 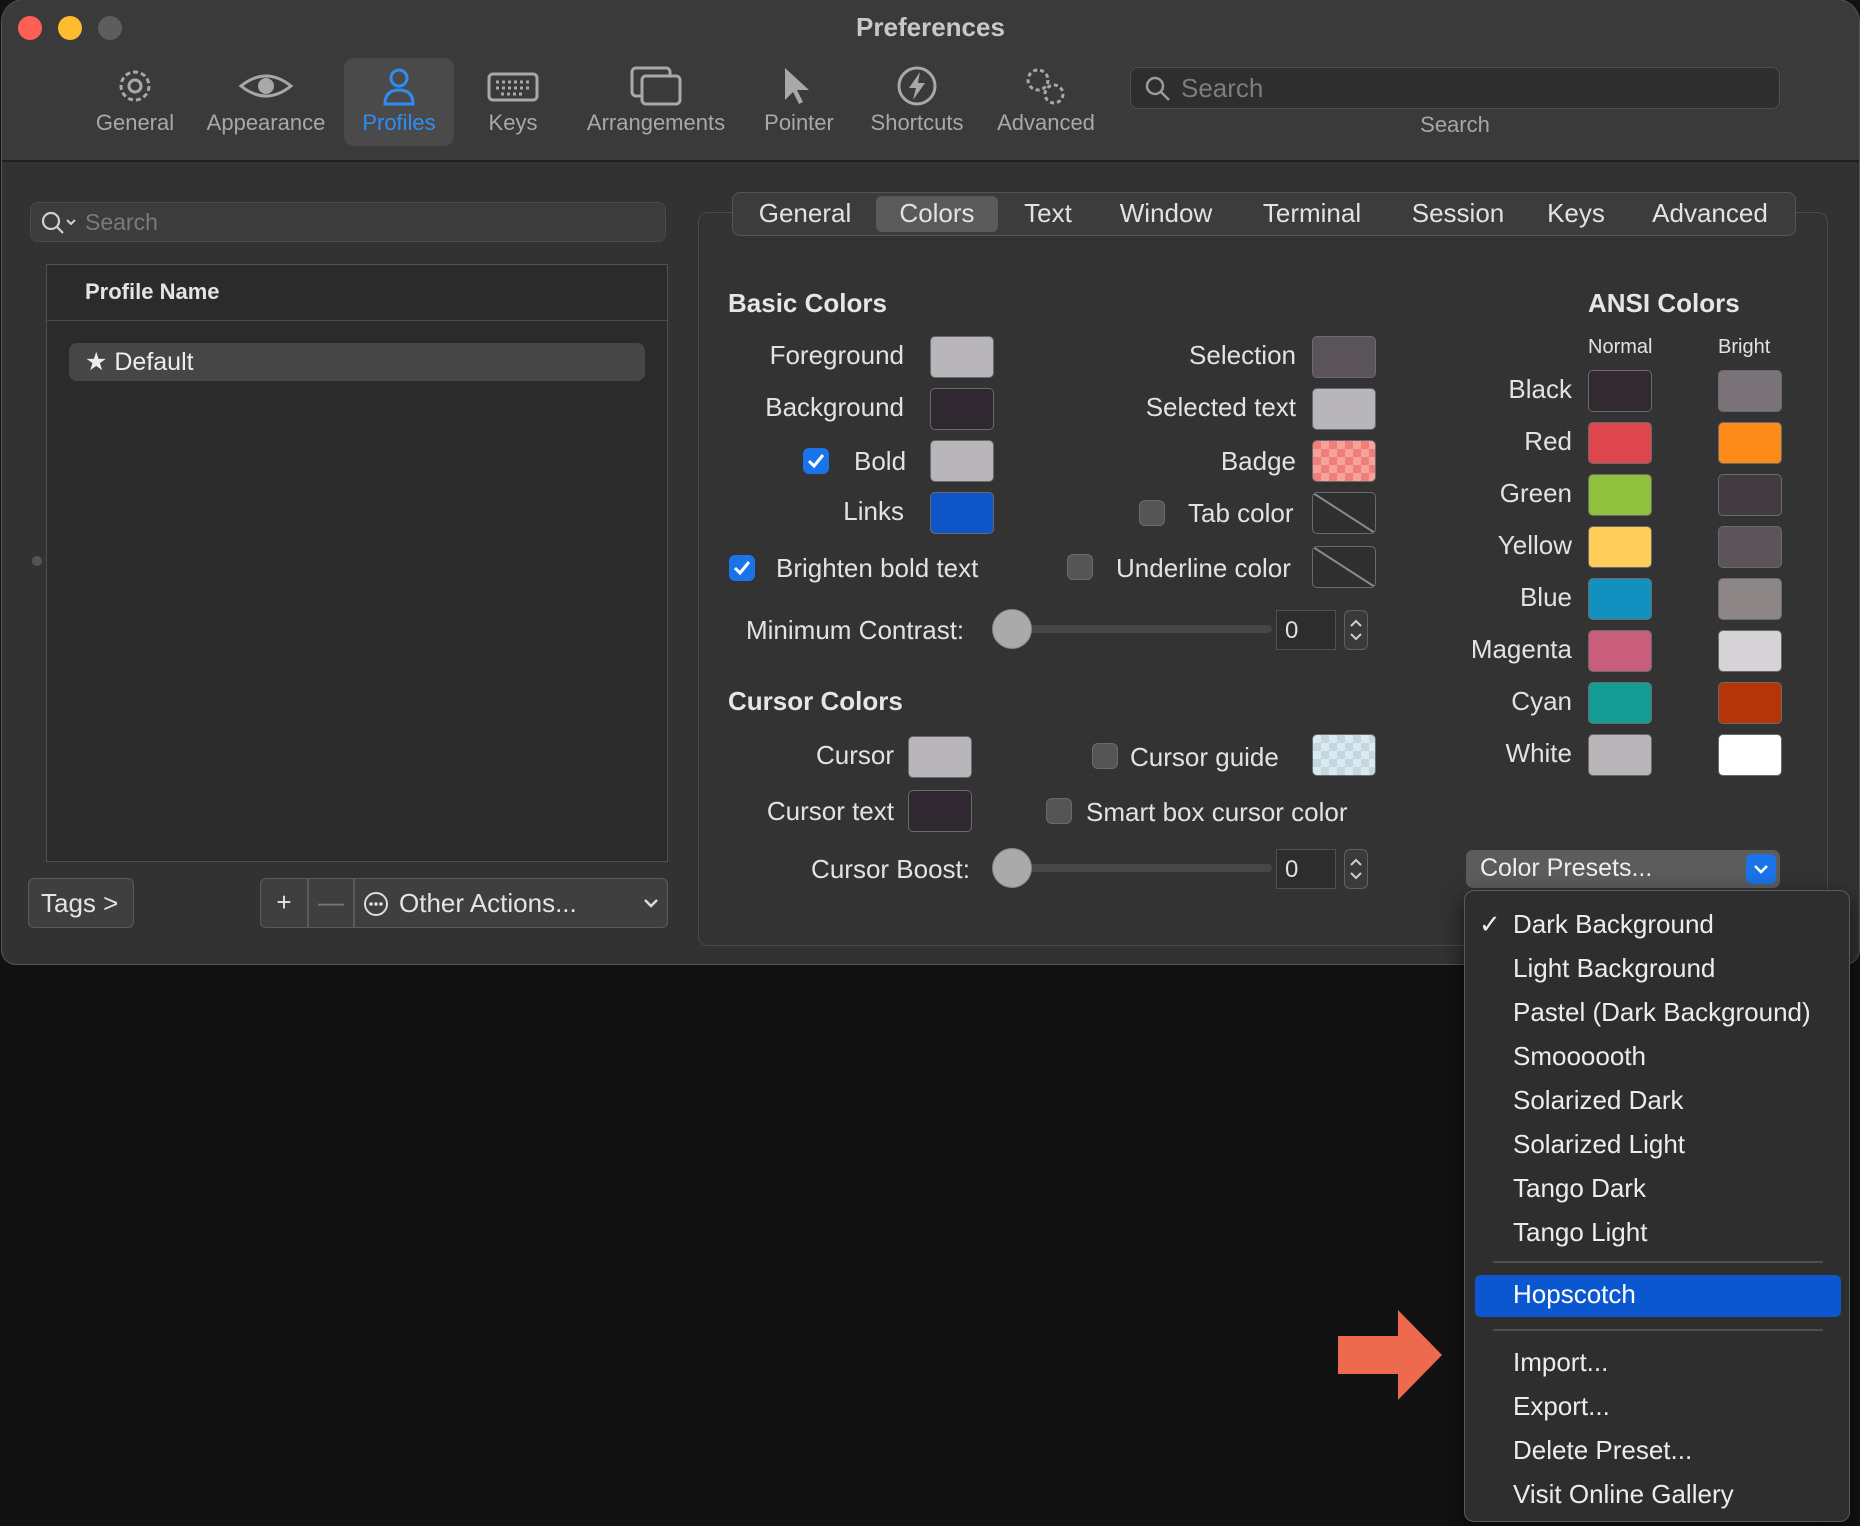 I want to click on menu-item-preset: Solarized Light, so click(x=1657, y=1146).